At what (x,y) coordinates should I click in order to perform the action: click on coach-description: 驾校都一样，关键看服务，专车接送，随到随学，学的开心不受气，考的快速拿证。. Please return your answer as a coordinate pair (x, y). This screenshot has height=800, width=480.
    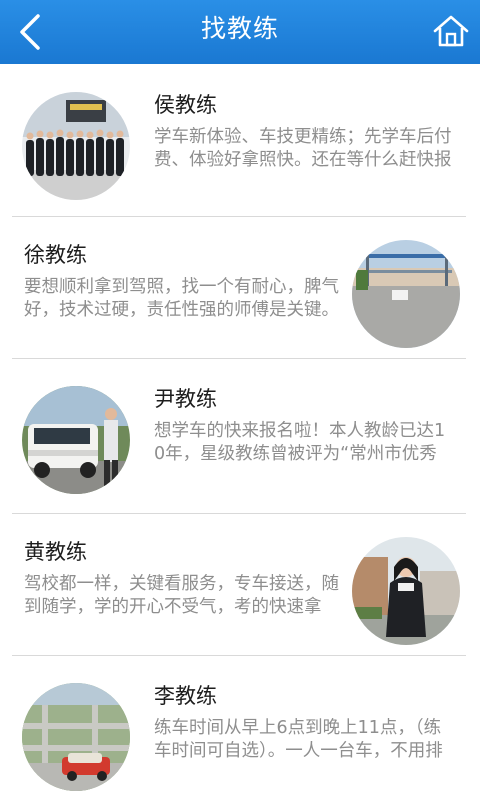
    Looking at the image, I should click on (181, 595).